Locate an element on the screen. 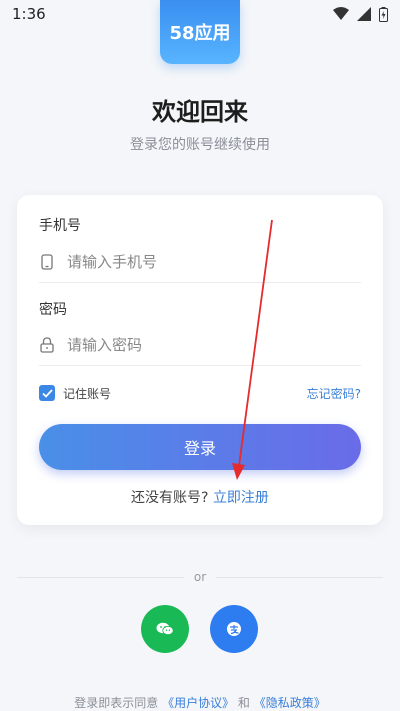 The image size is (400, 711). password-label: 密码 is located at coordinates (53, 310).